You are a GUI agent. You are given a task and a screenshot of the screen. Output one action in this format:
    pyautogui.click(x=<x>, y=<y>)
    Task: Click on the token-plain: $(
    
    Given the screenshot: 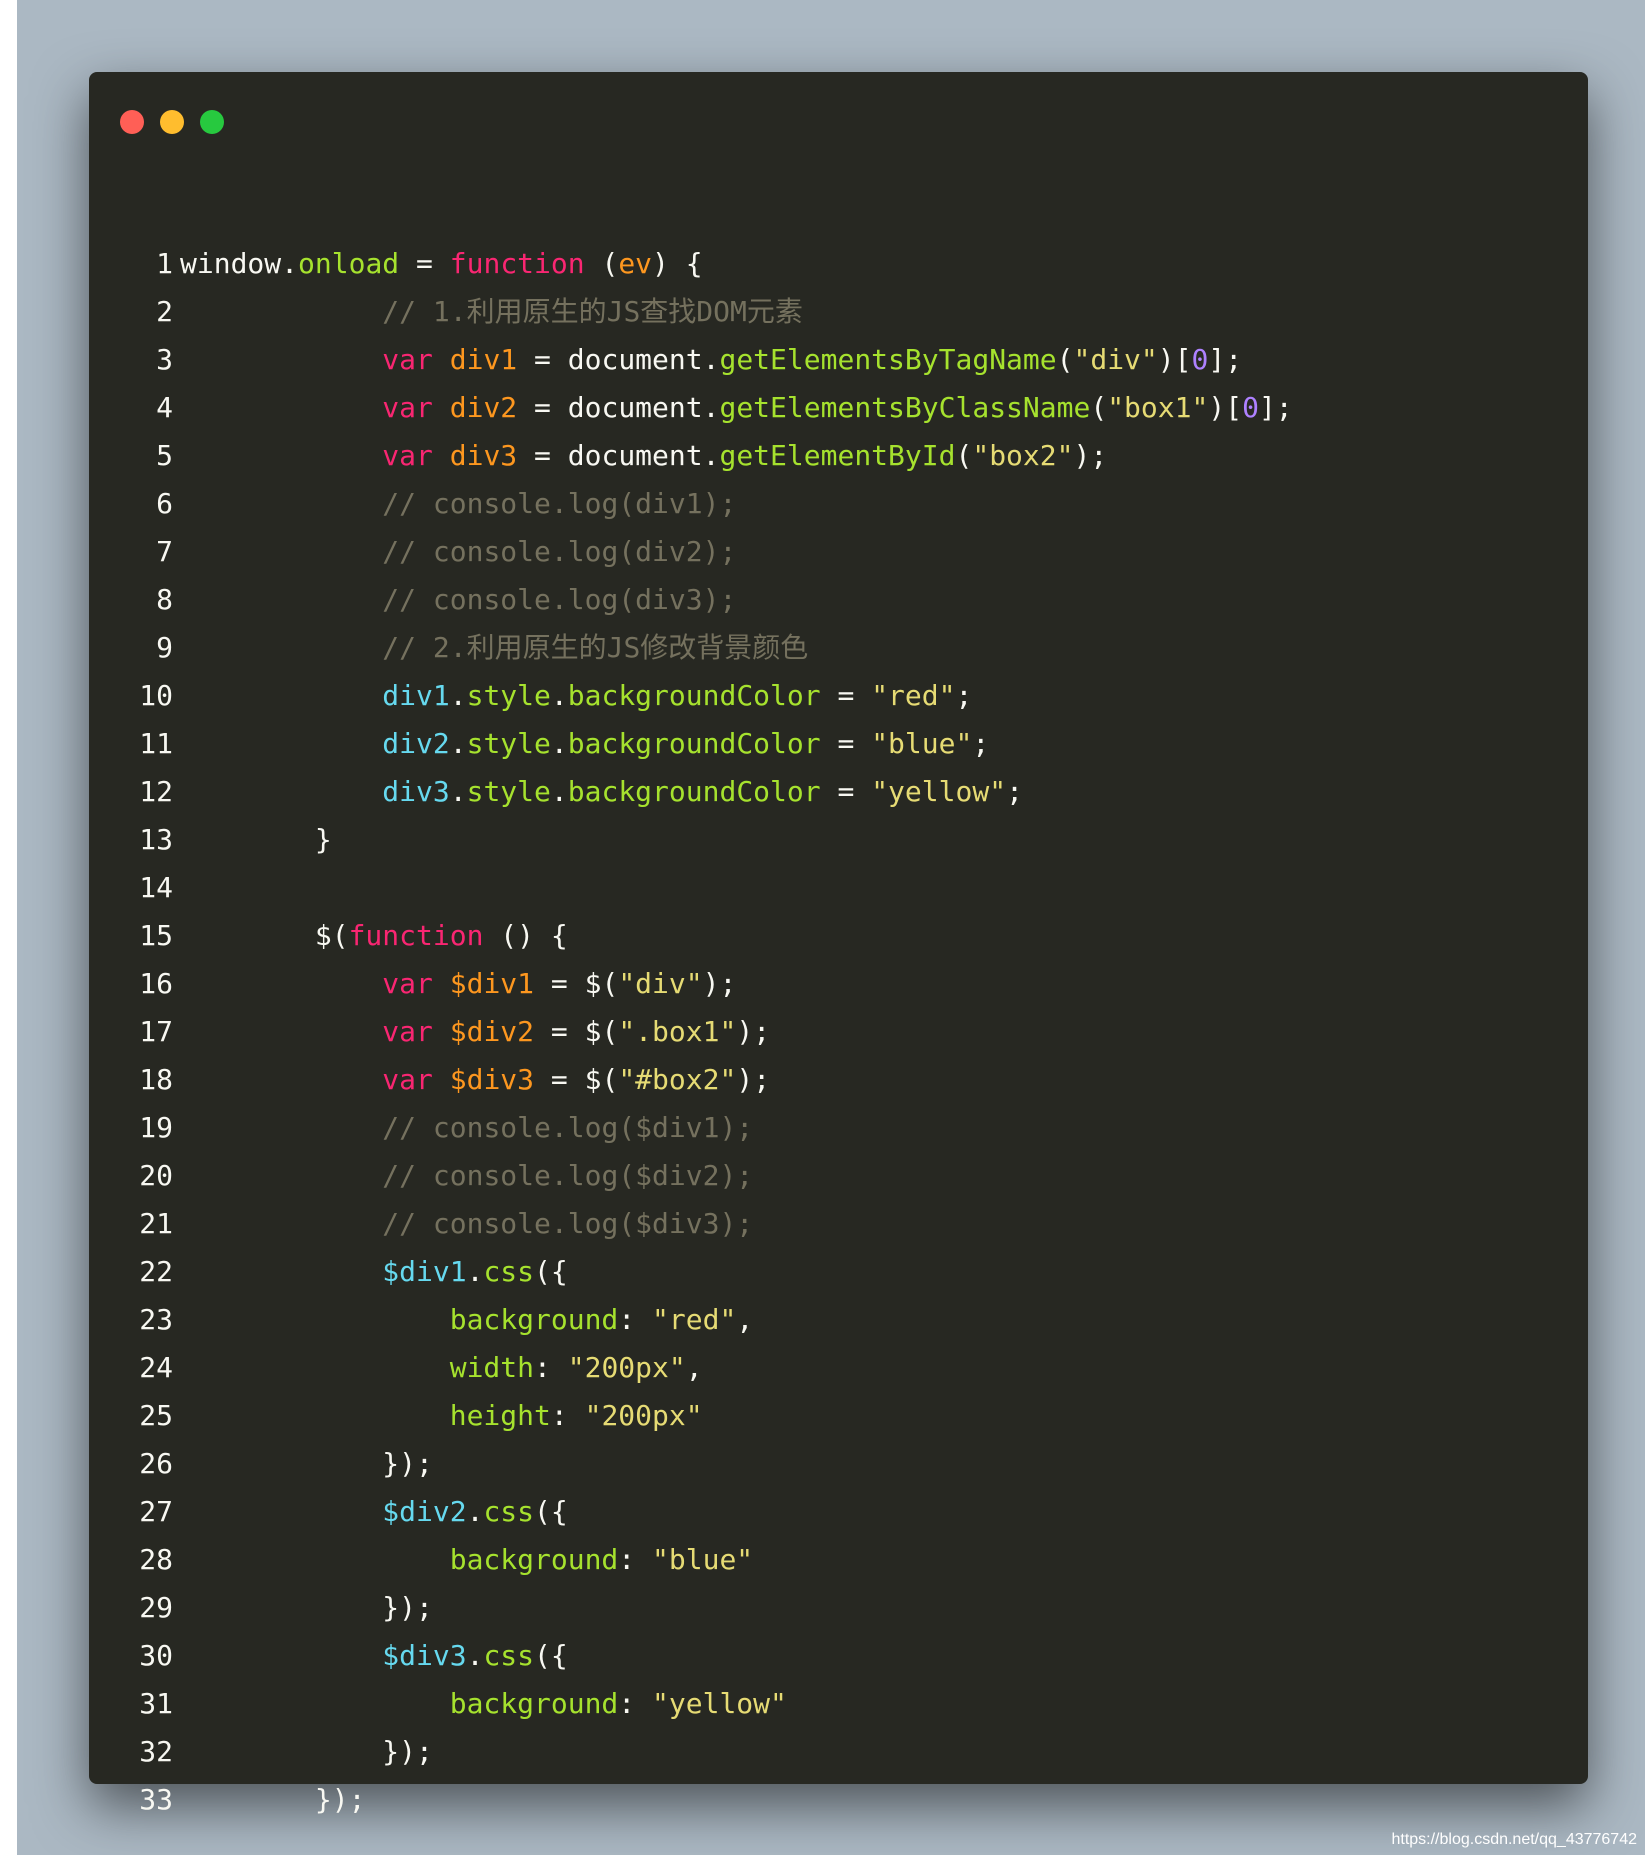 What is the action you would take?
    pyautogui.click(x=264, y=935)
    